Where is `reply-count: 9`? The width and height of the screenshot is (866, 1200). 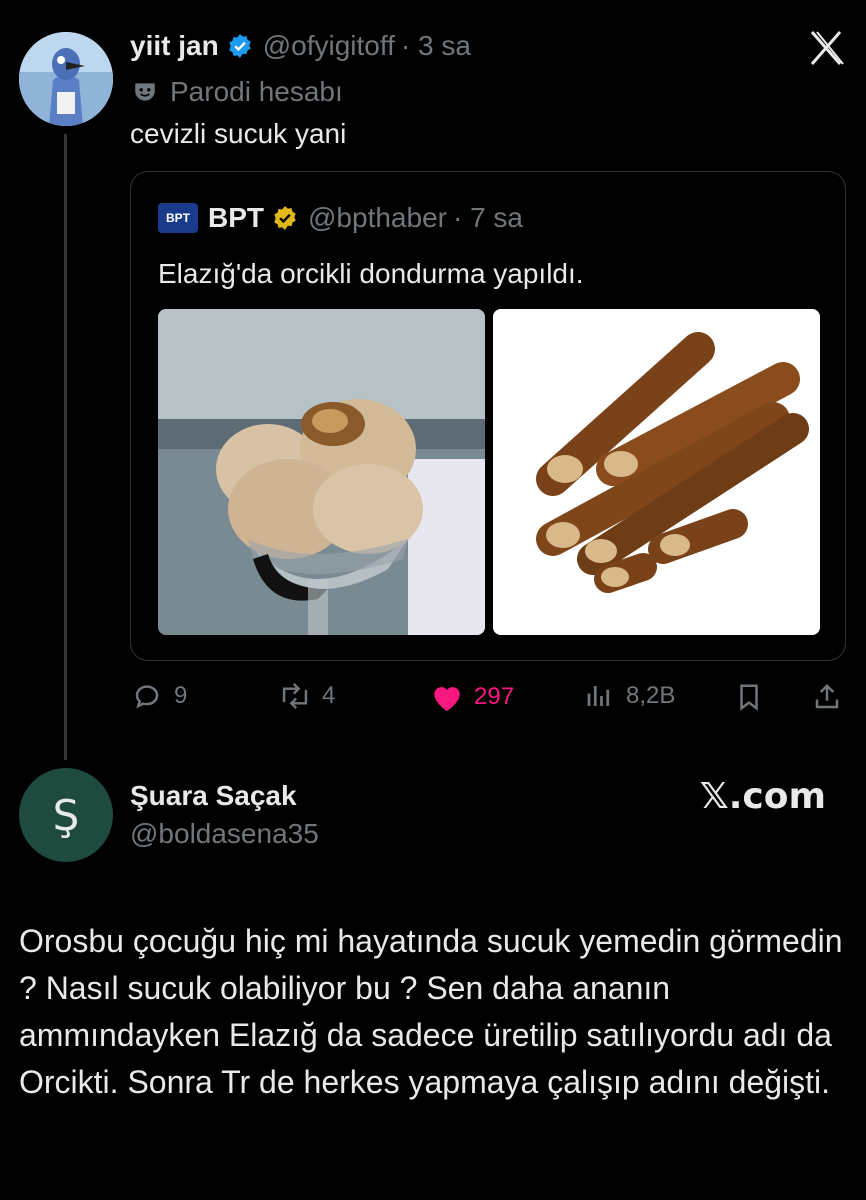 reply-count: 9 is located at coordinates (181, 695).